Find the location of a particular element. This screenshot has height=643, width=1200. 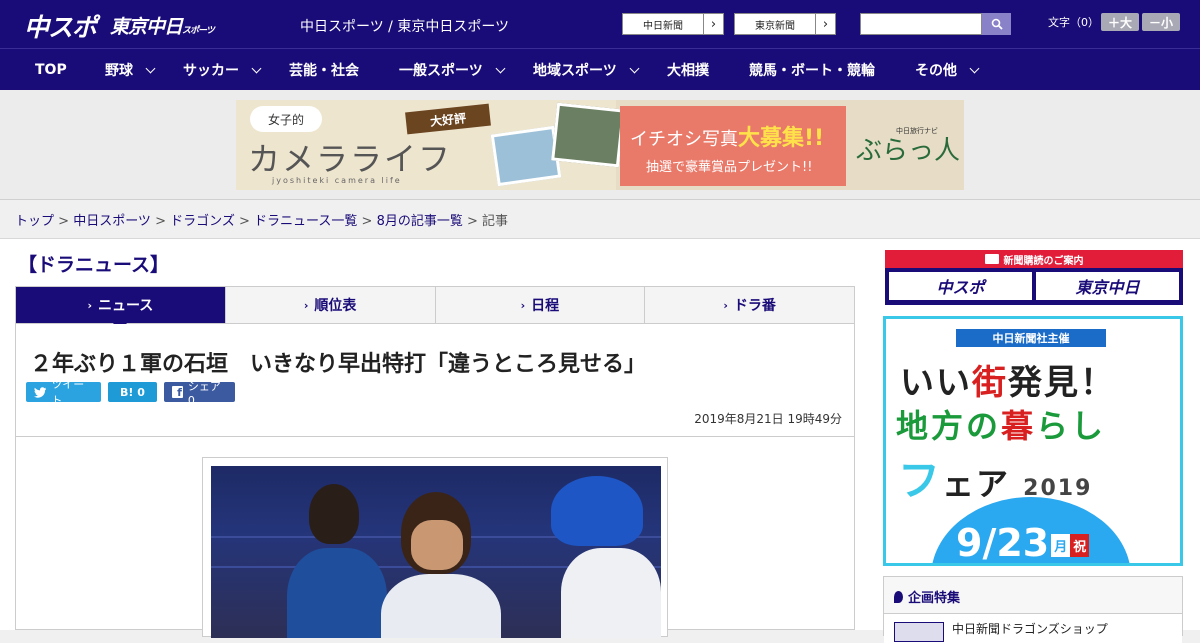

fair-host: 中日新聞社主催 is located at coordinates (1031, 338).